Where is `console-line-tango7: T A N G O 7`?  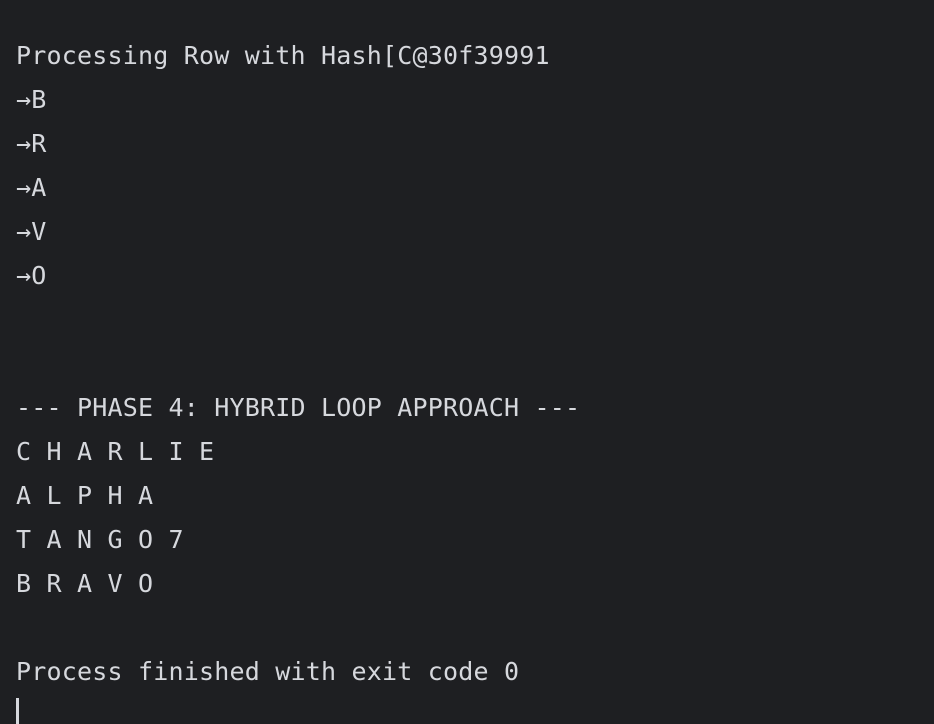
console-line-tango7: T A N G O 7 is located at coordinates (100, 539).